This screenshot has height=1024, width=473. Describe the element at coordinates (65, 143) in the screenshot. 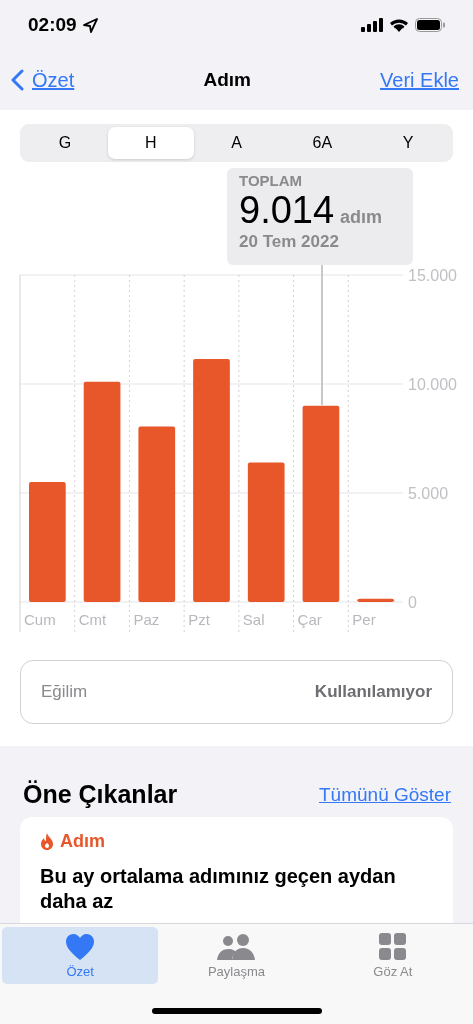

I see `segment-tab: G` at that location.